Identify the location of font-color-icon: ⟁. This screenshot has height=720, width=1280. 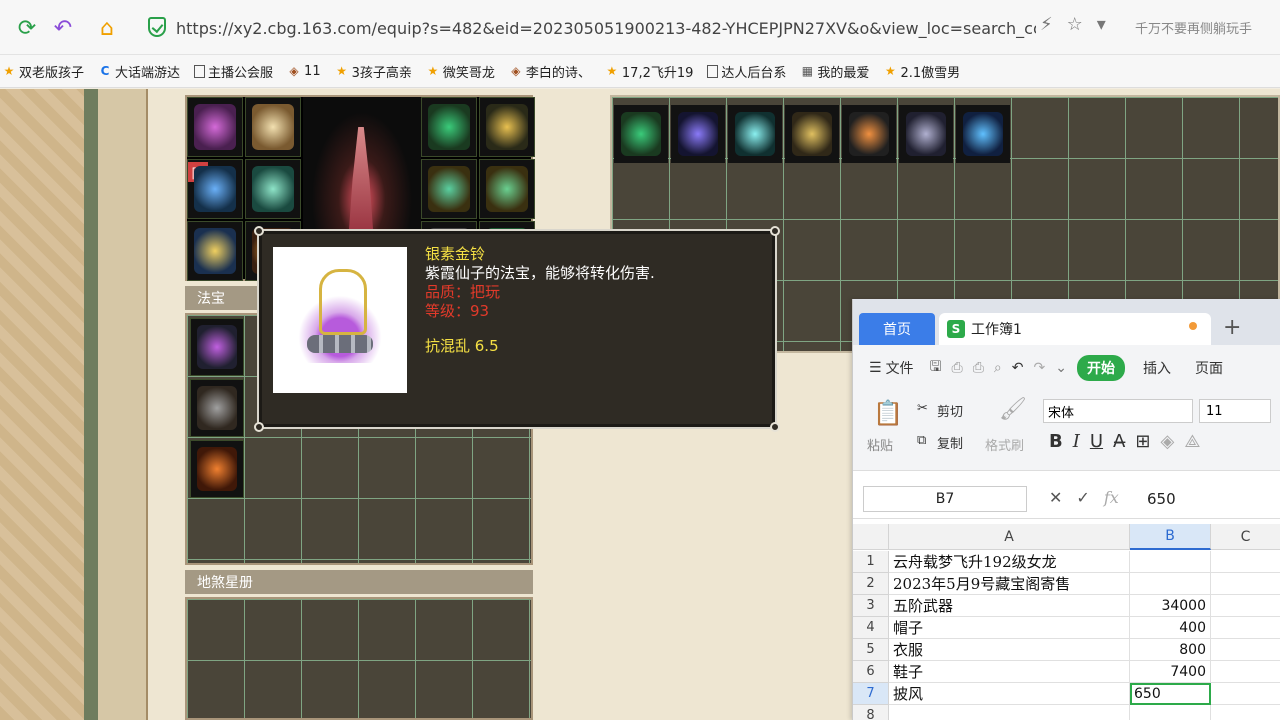
(1192, 441).